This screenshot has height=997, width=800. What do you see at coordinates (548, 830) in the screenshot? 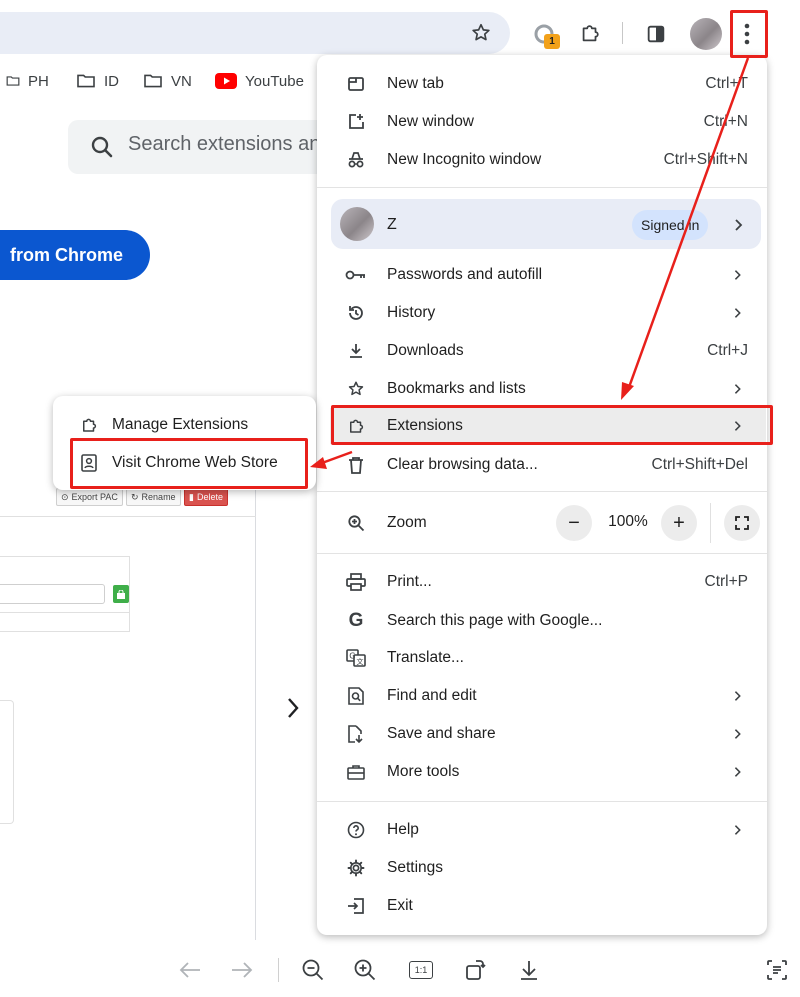
I see `menu-item-help: Help` at bounding box center [548, 830].